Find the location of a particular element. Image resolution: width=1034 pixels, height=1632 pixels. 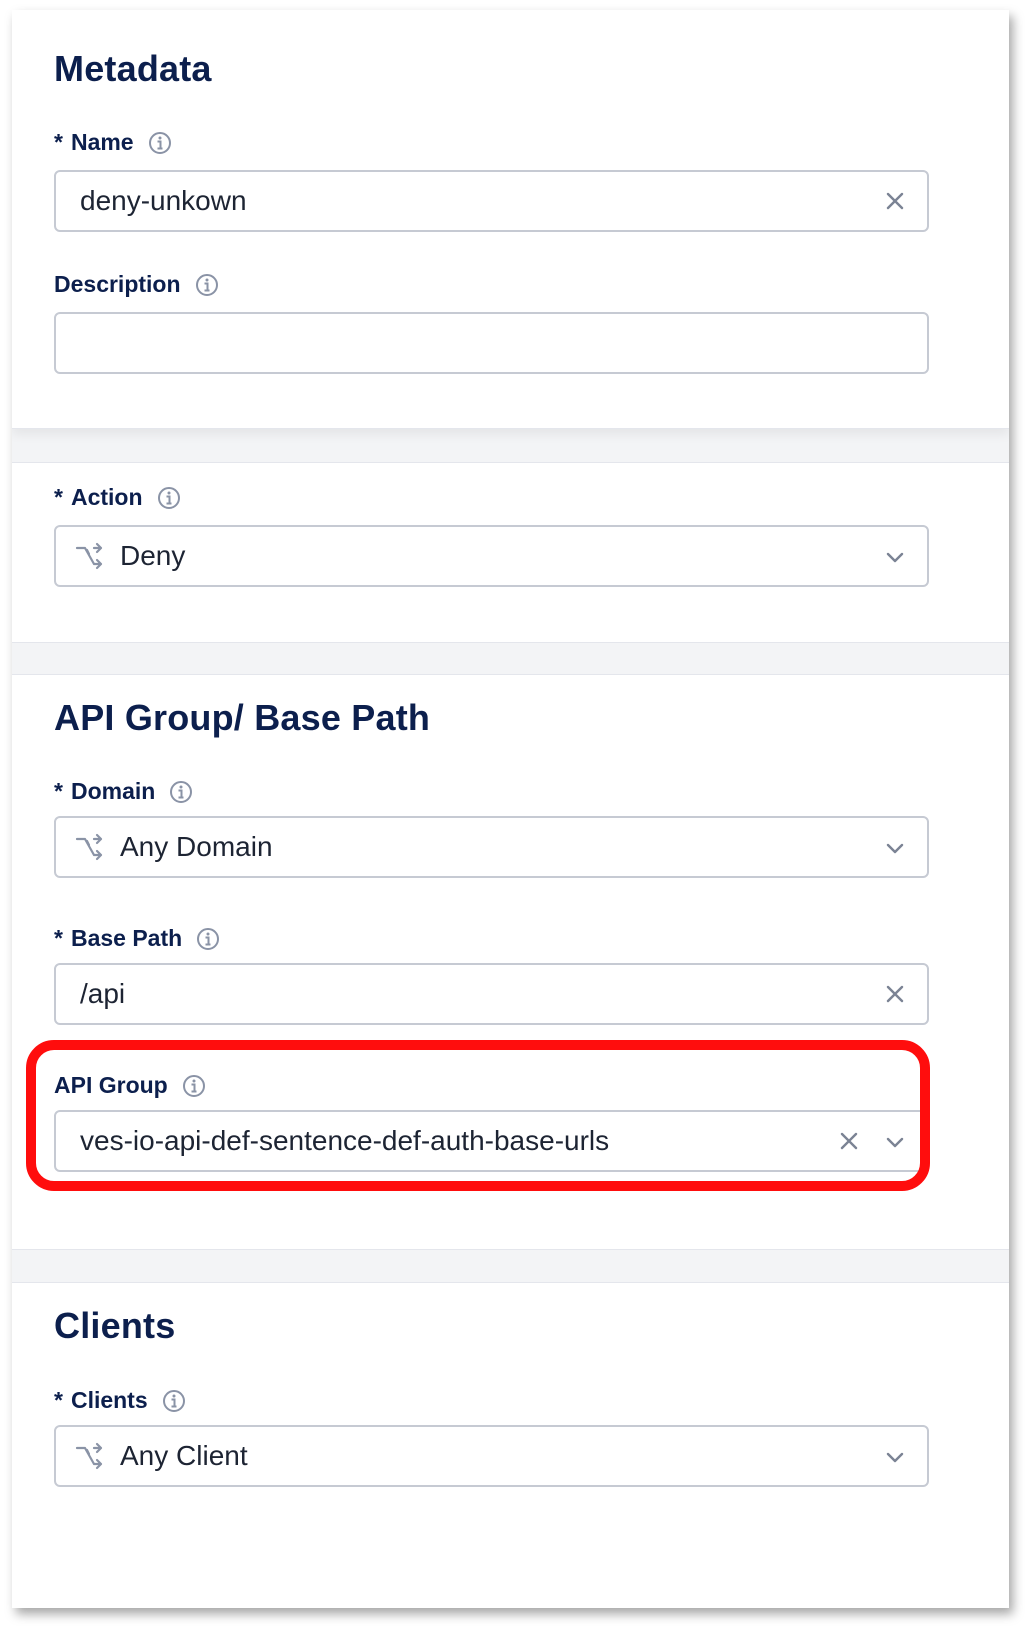

domain-label: * Domain is located at coordinates (123, 791).